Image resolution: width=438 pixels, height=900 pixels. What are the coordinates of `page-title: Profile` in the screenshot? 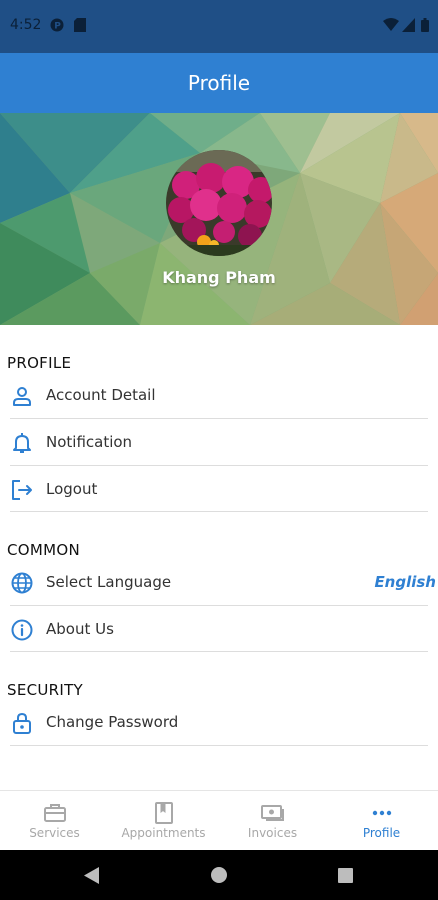 It's located at (219, 83).